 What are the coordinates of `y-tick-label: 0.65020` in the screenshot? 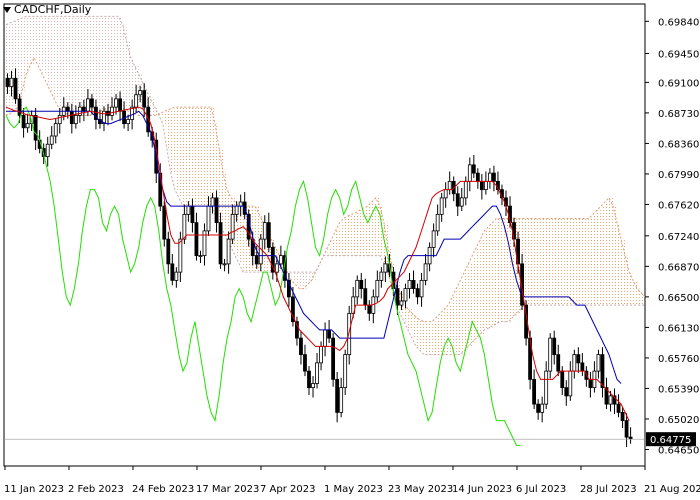 It's located at (678, 420).